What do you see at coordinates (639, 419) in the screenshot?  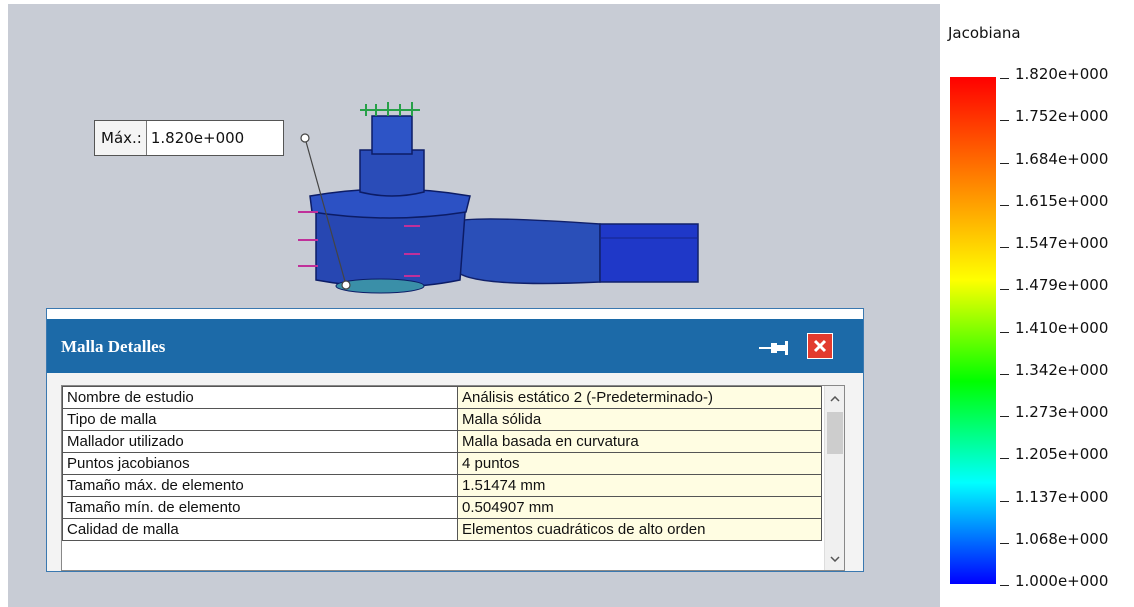 I see `property-value: Malla sólida` at bounding box center [639, 419].